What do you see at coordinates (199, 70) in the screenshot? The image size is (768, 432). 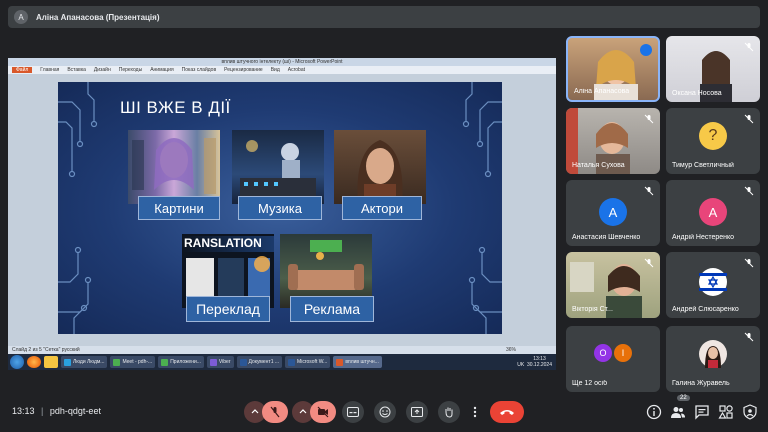 I see `ppt-tab: Показ слайдов` at bounding box center [199, 70].